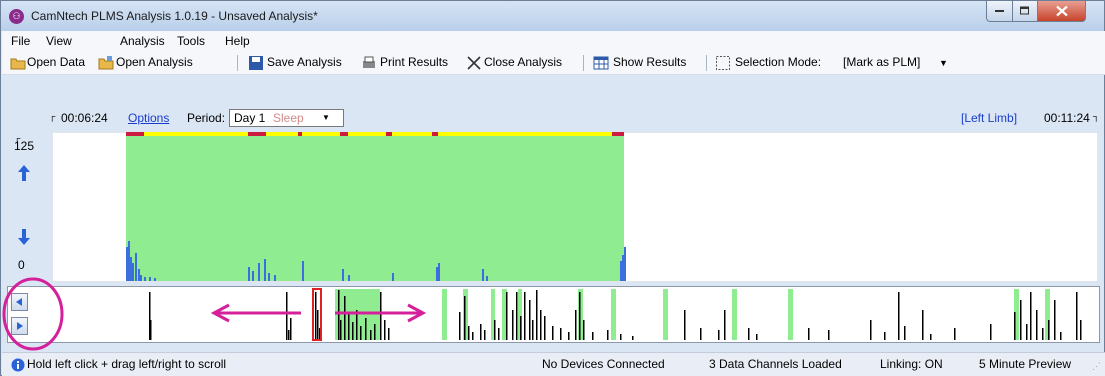  Describe the element at coordinates (723, 63) in the screenshot. I see `selection-icon` at that location.